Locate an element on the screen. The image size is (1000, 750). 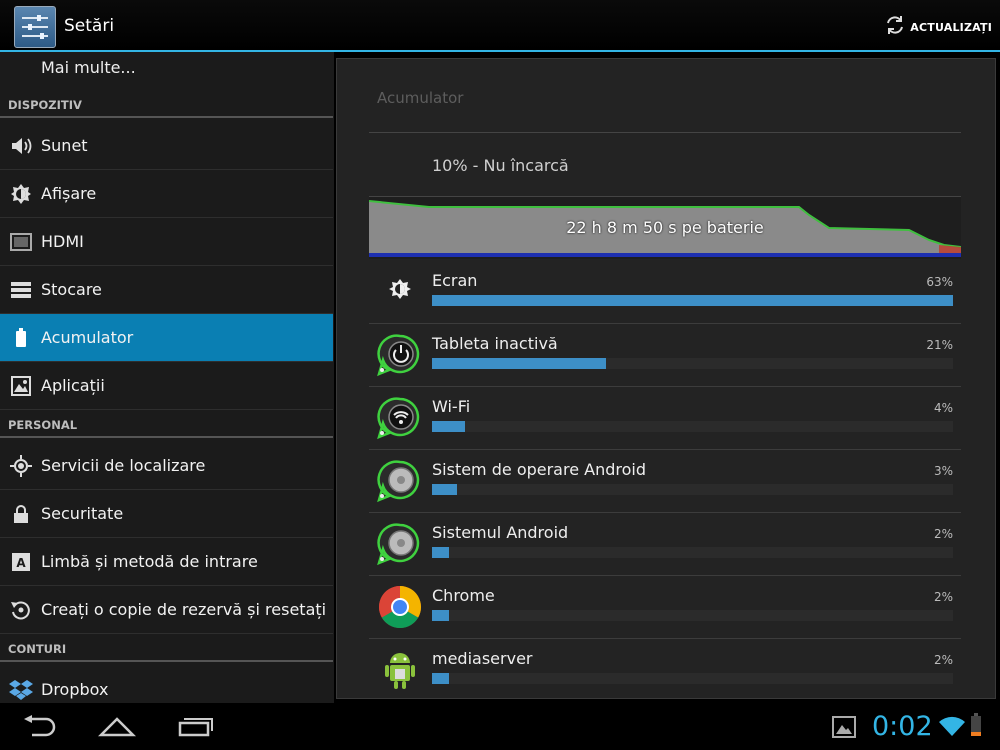
speaker-icon is located at coordinates (20, 146).